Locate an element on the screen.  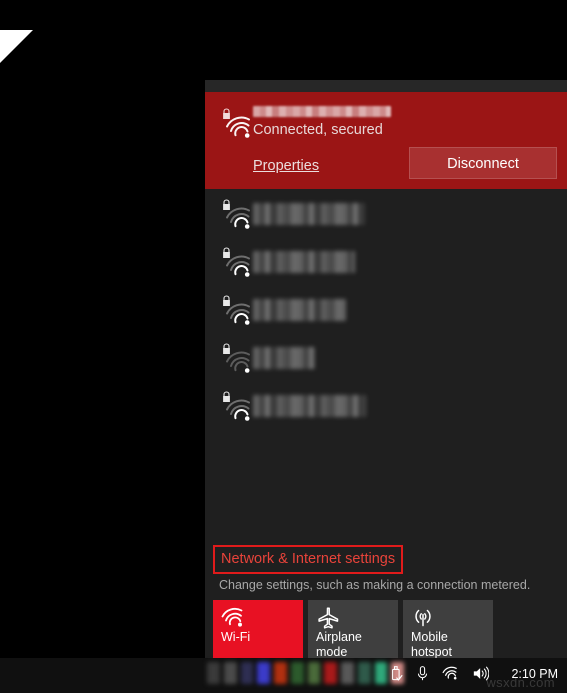
connected-network-text: Connected, secured is located at coordinates (410, 123).